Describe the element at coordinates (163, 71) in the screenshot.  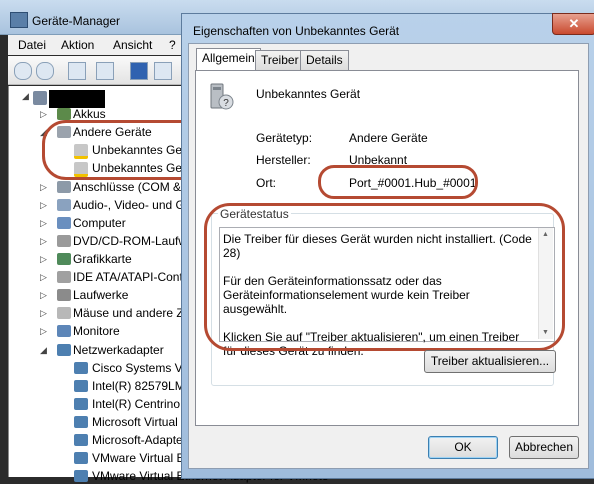
I see `scan-hardware-icon` at that location.